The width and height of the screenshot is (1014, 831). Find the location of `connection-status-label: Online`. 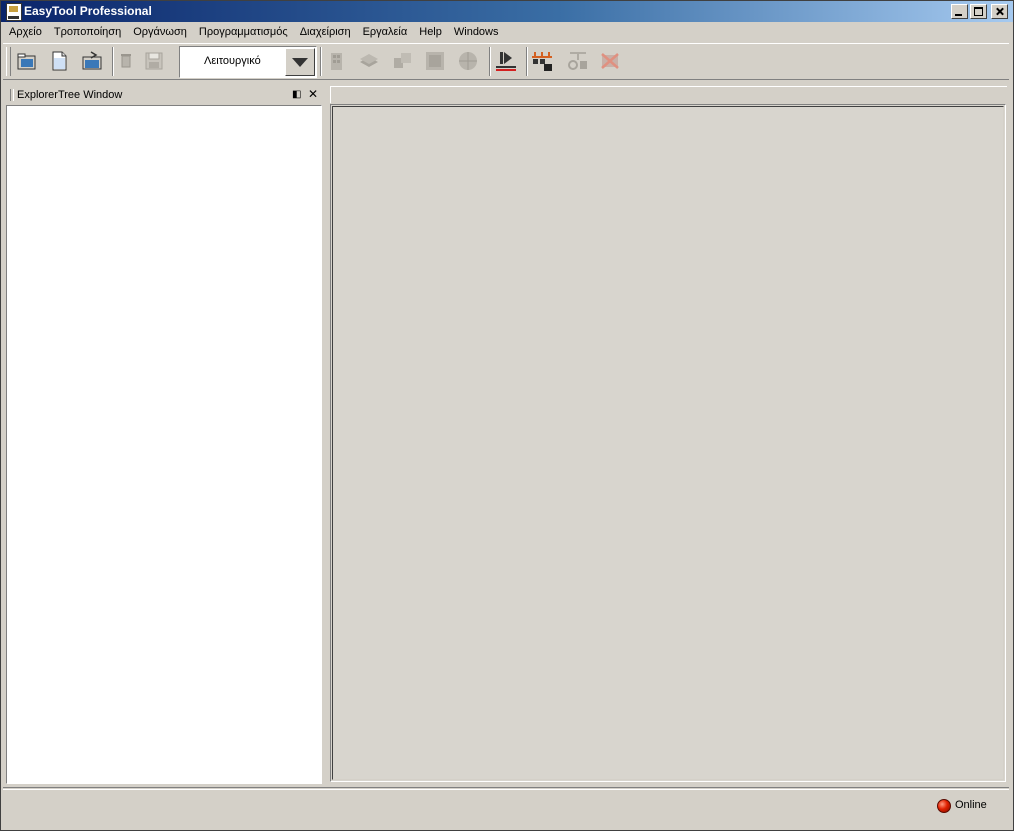

connection-status-label: Online is located at coordinates (971, 805).